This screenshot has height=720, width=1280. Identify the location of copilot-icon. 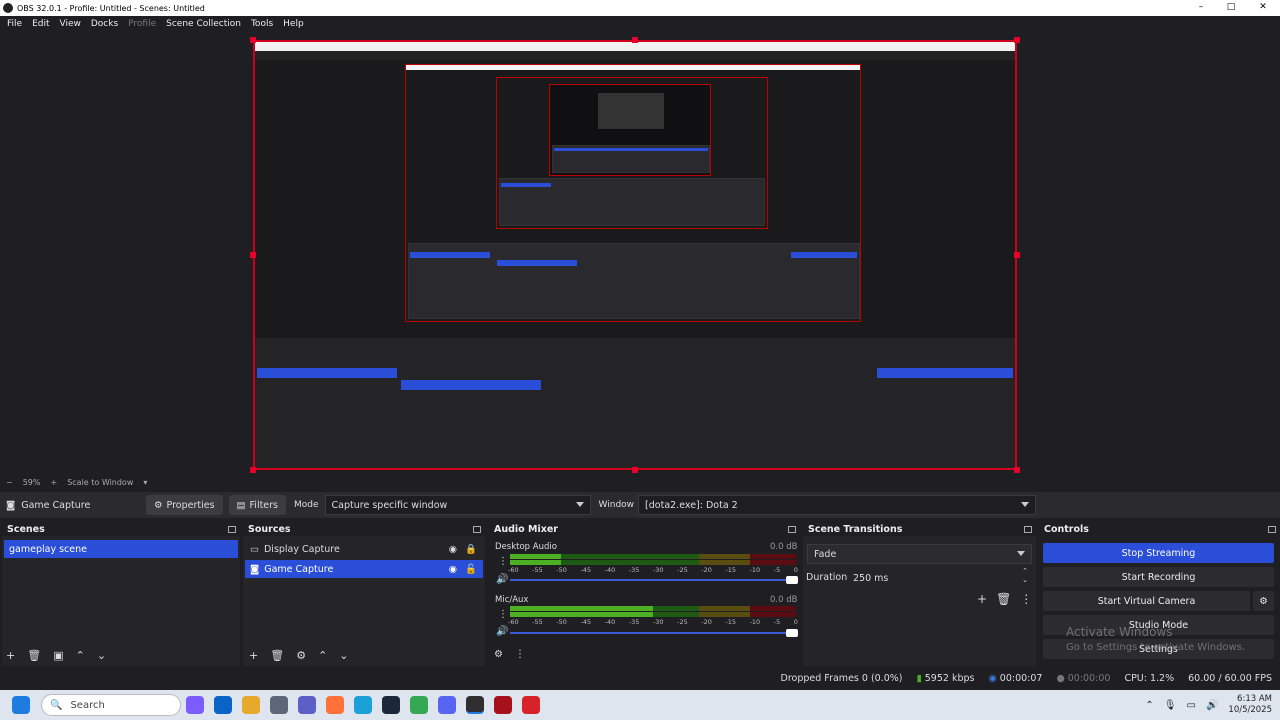
(195, 705).